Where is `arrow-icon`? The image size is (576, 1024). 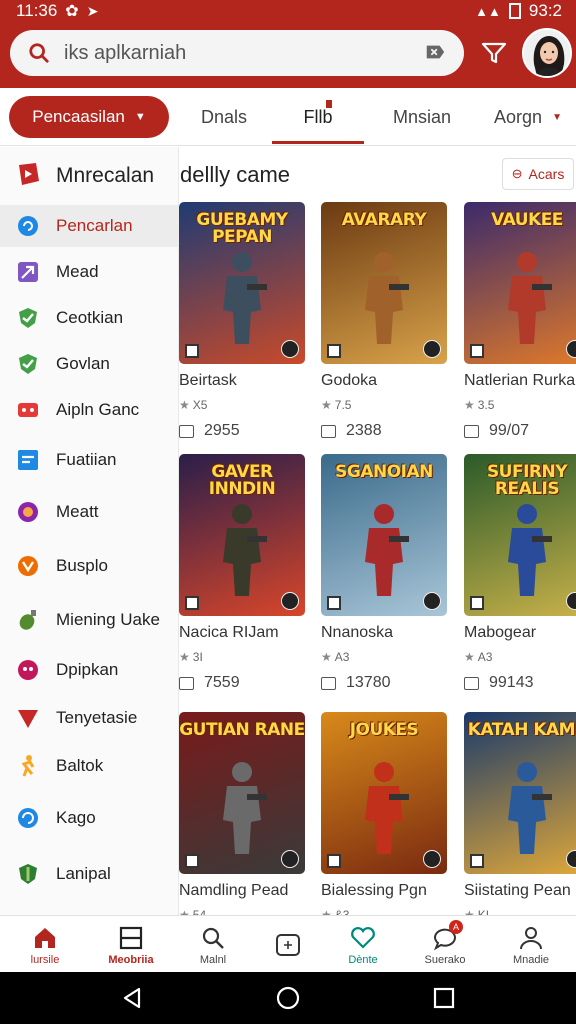
arrow-icon is located at coordinates (28, 272).